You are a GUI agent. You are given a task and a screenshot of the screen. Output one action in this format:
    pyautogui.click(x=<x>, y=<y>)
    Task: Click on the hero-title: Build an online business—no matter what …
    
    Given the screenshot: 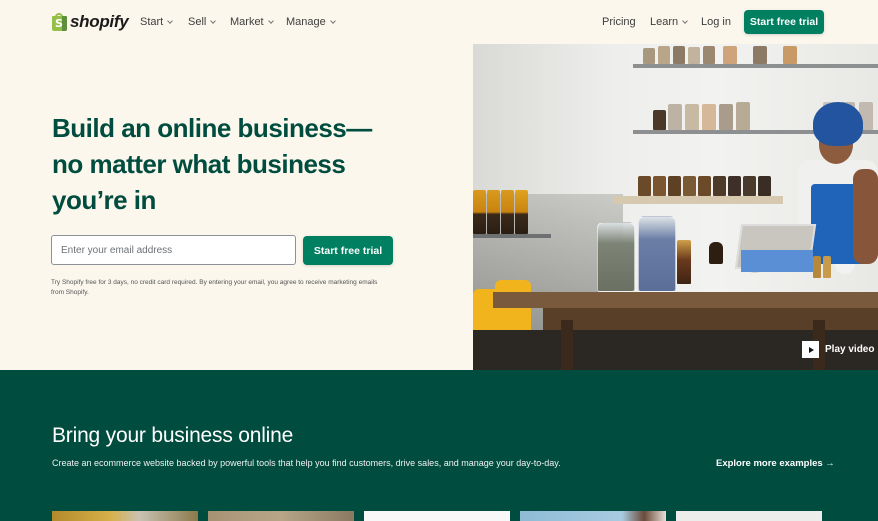 What is the action you would take?
    pyautogui.click(x=212, y=164)
    